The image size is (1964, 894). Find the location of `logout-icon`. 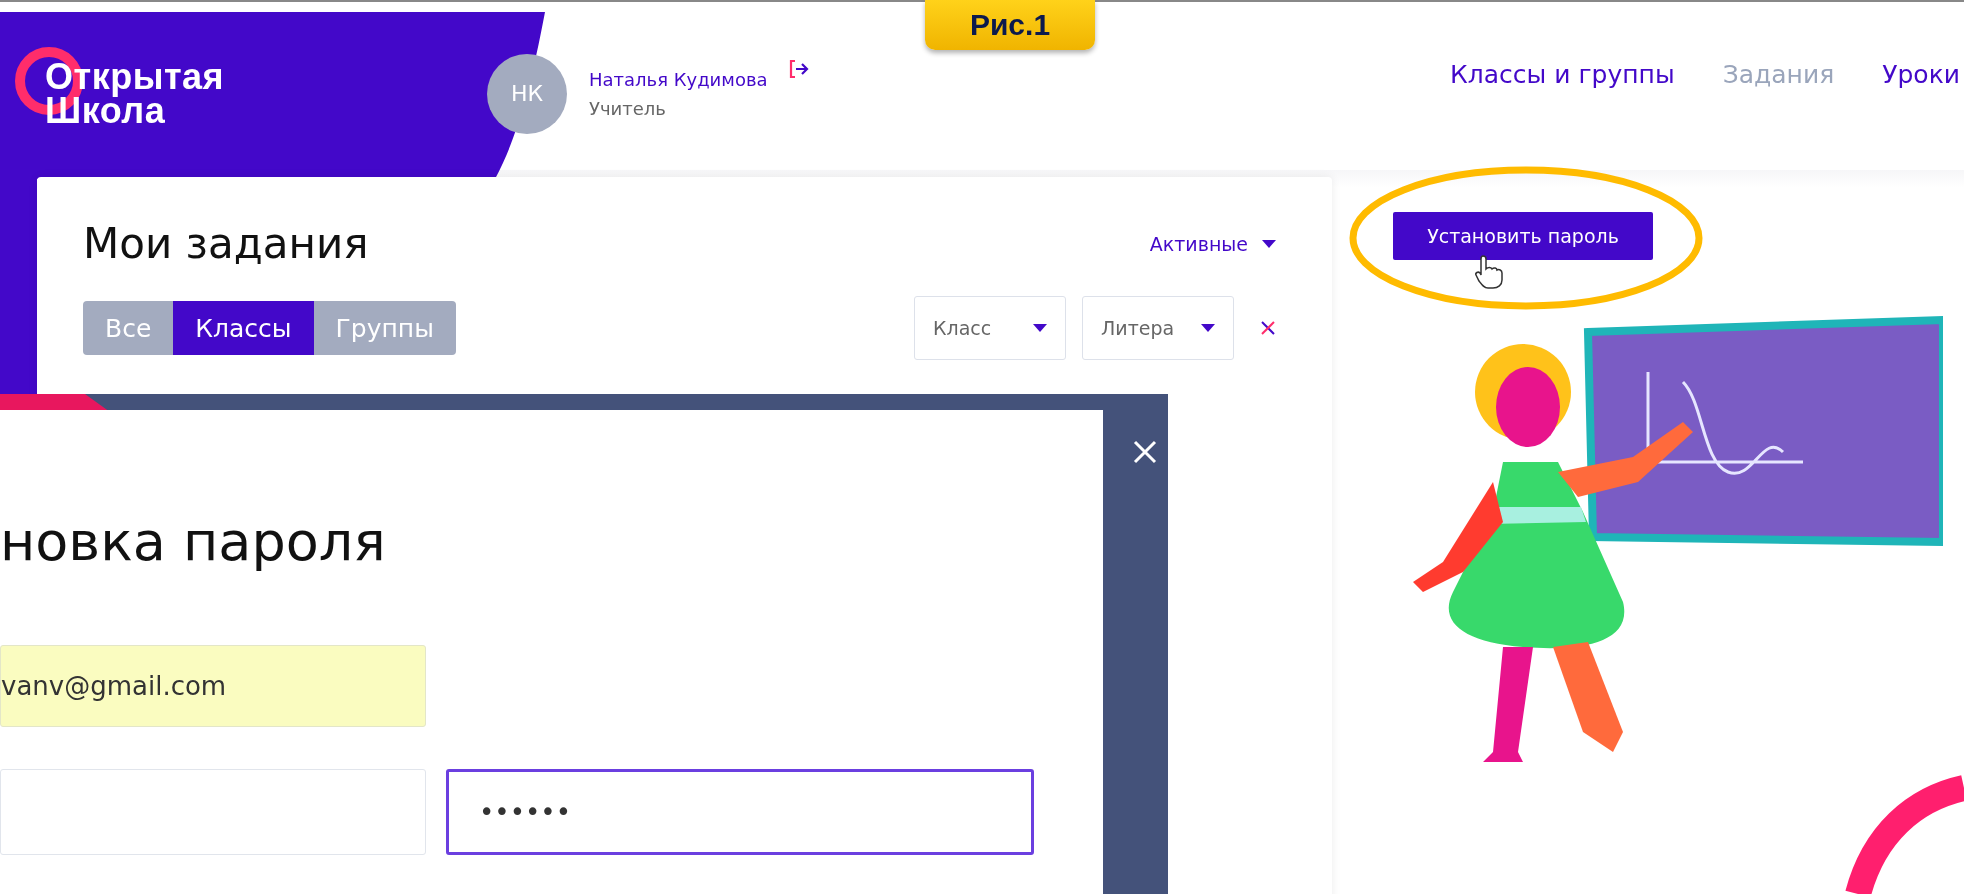

logout-icon is located at coordinates (798, 68).